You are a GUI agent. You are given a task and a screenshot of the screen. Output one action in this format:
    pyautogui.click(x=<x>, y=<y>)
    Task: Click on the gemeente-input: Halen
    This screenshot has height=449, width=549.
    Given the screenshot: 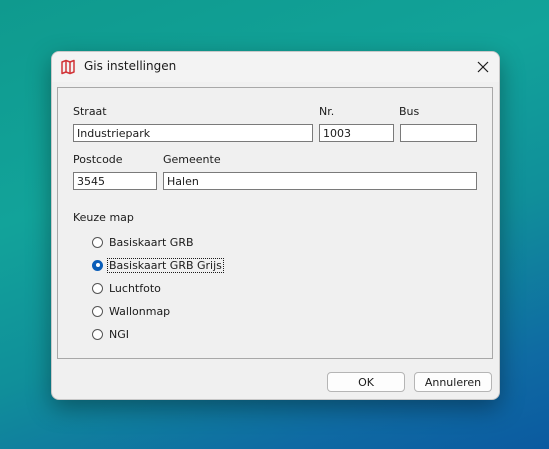 What is the action you would take?
    pyautogui.click(x=320, y=181)
    